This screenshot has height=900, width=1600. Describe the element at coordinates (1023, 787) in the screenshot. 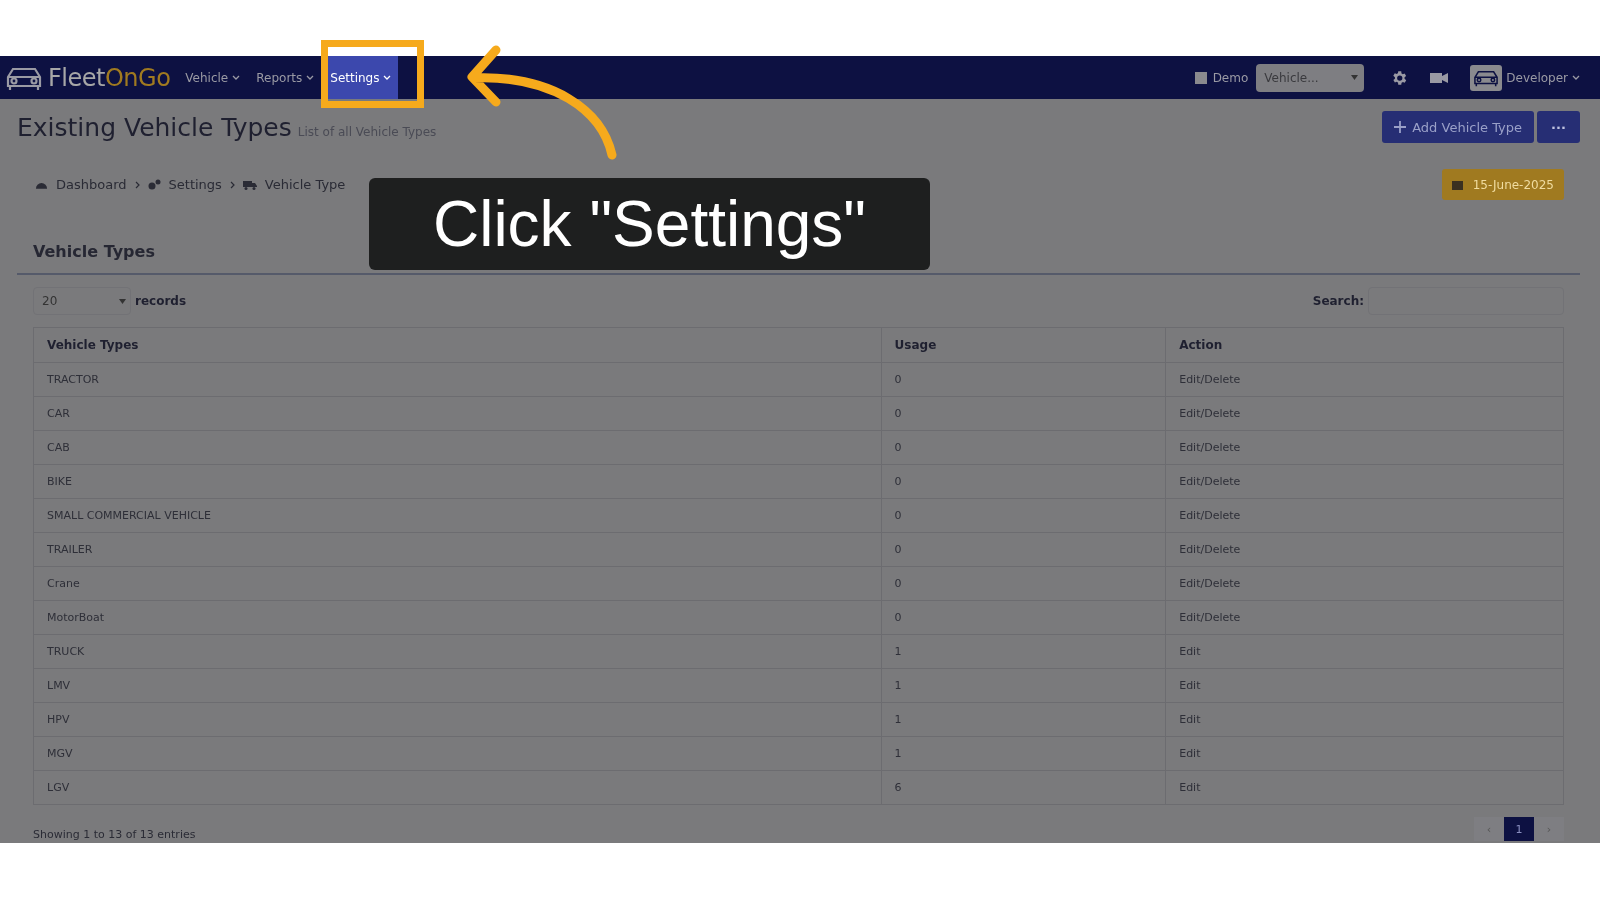

I see `table-cell: 6` at that location.